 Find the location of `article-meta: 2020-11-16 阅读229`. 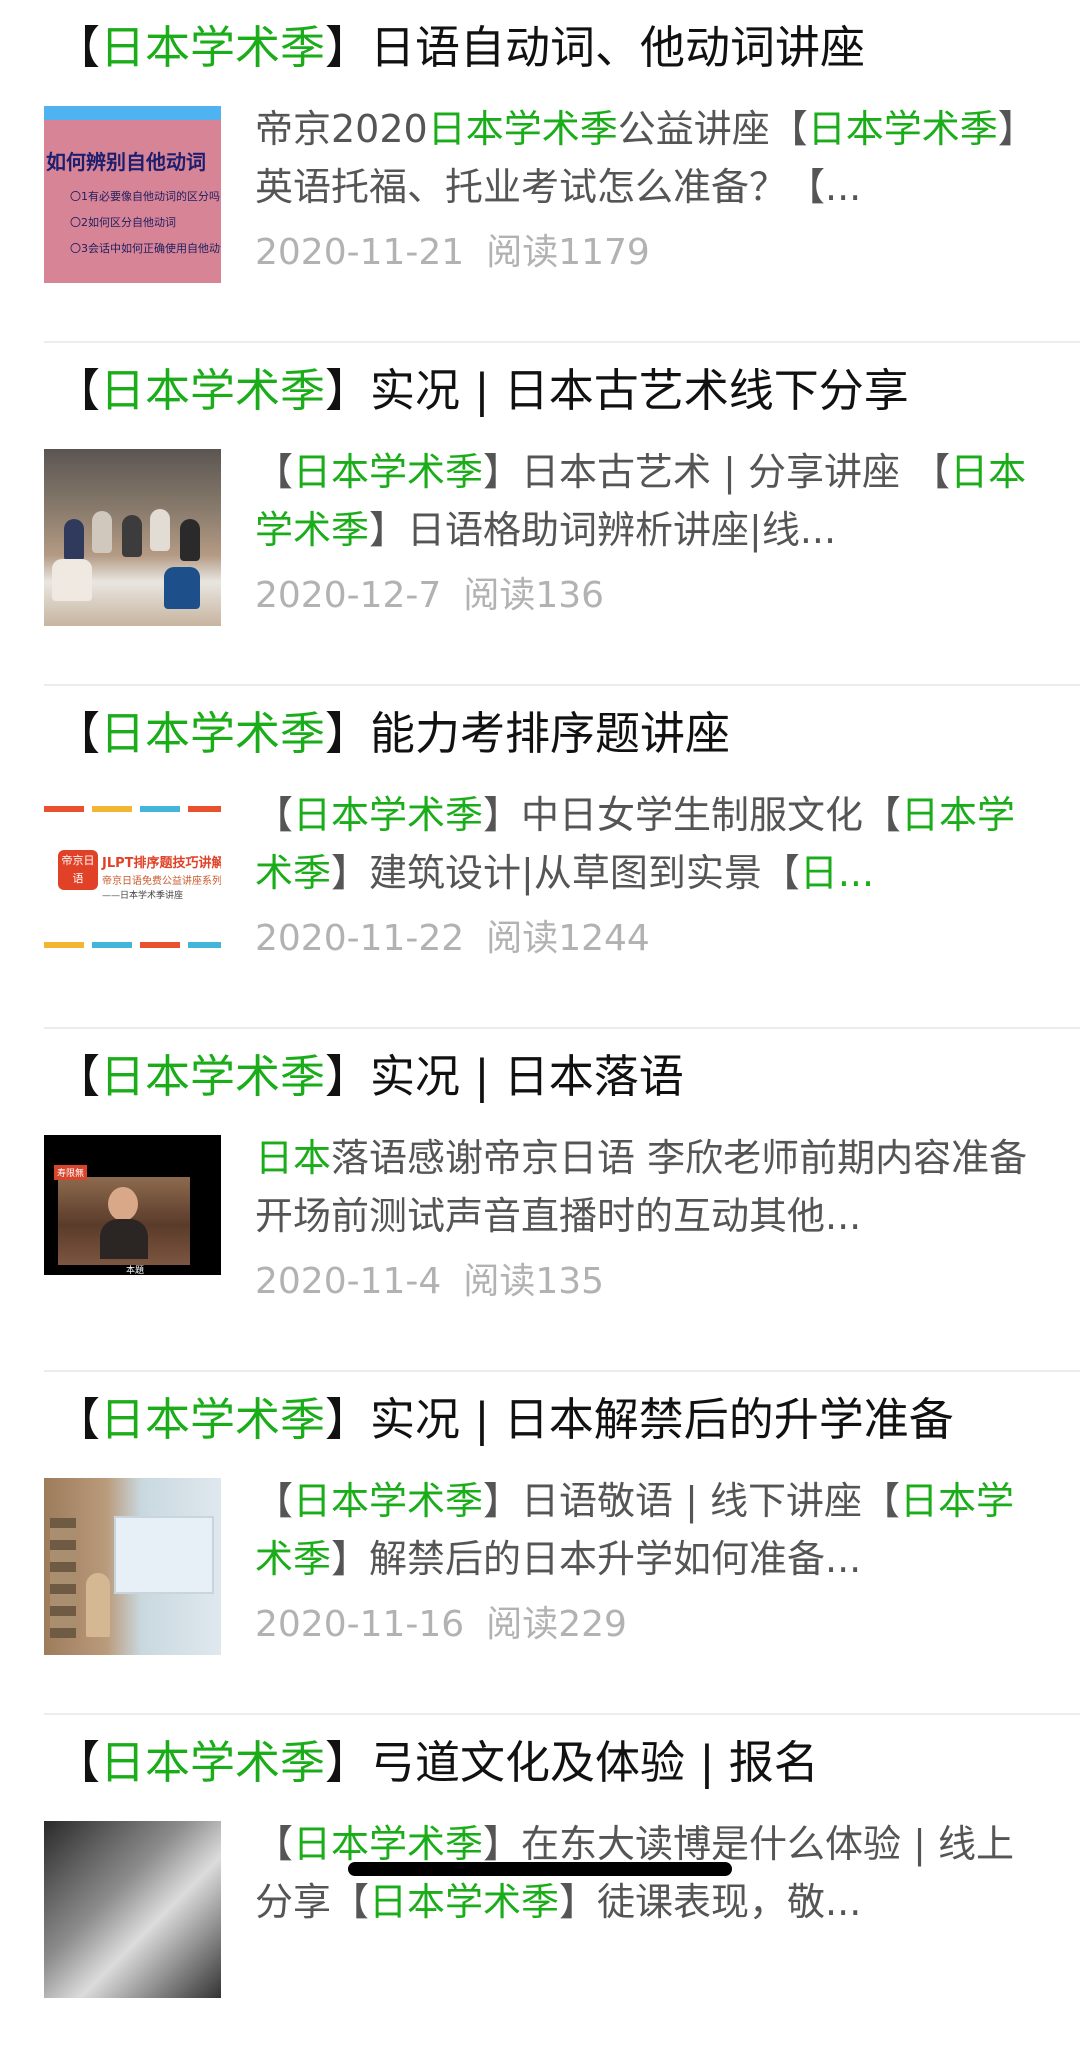

article-meta: 2020-11-16 阅读229 is located at coordinates (441, 1625).